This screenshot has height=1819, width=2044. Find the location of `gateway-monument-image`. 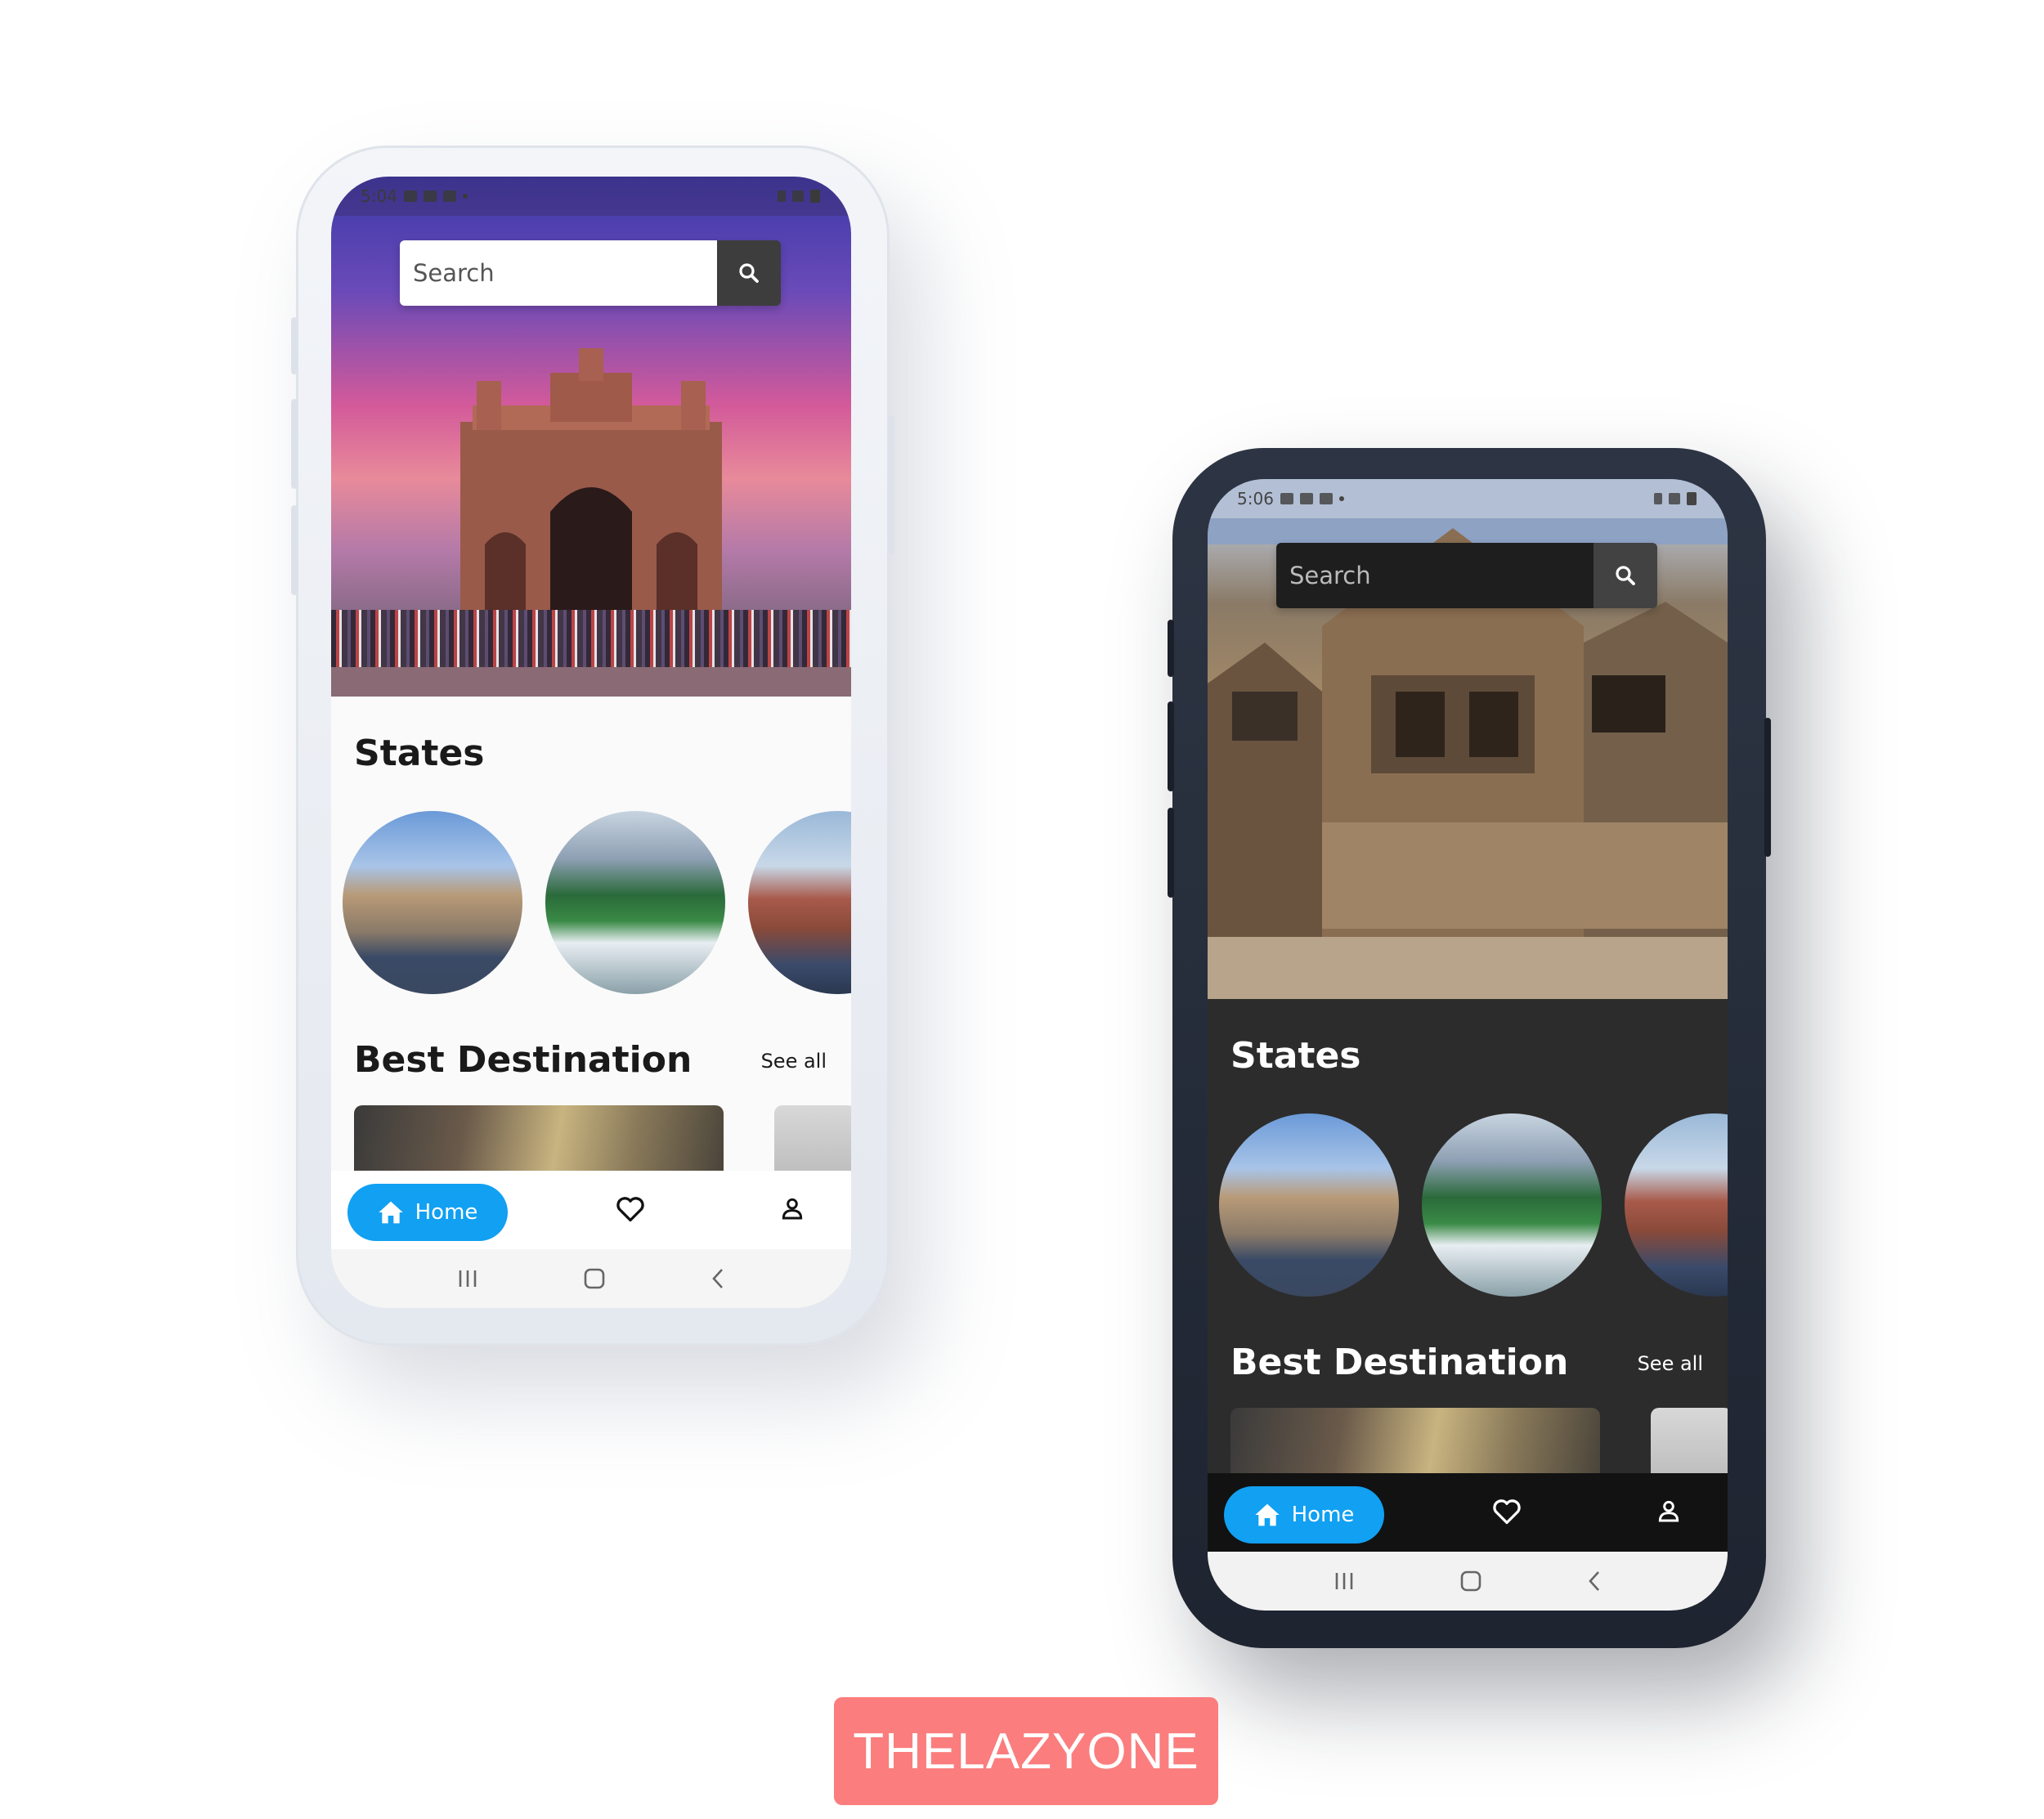

gateway-monument-image is located at coordinates (591, 479).